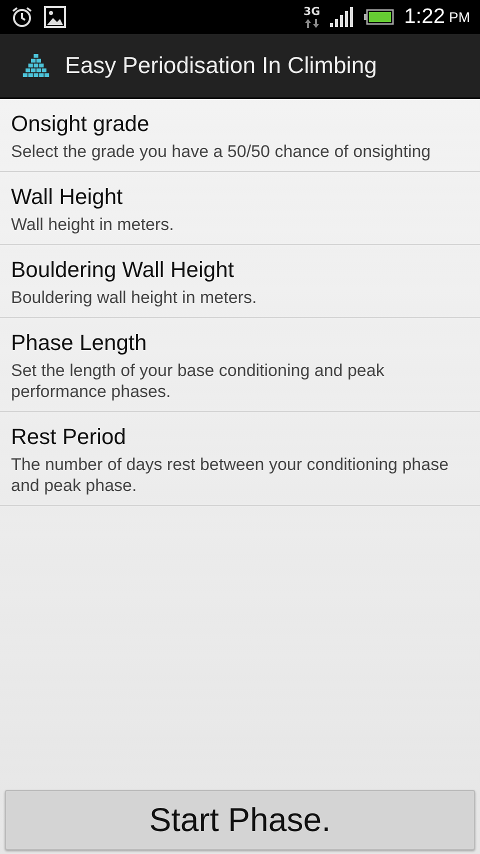  What do you see at coordinates (221, 151) in the screenshot?
I see `preference-summary: Select the grade you have a 50/50 chance of onsighting` at bounding box center [221, 151].